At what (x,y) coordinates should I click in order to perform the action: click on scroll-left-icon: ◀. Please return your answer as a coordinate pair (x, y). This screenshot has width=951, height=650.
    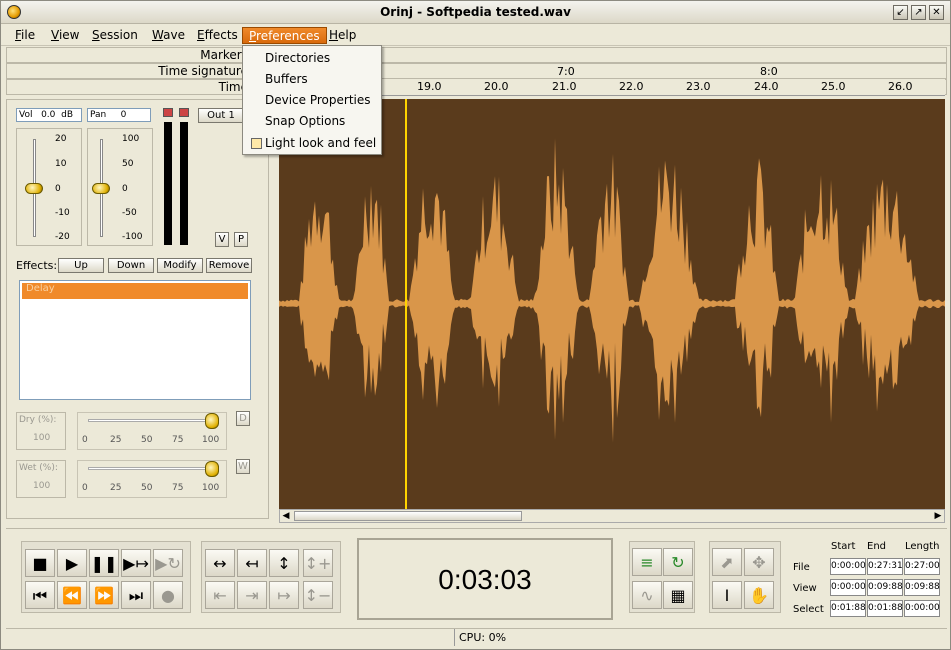
    Looking at the image, I should click on (286, 516).